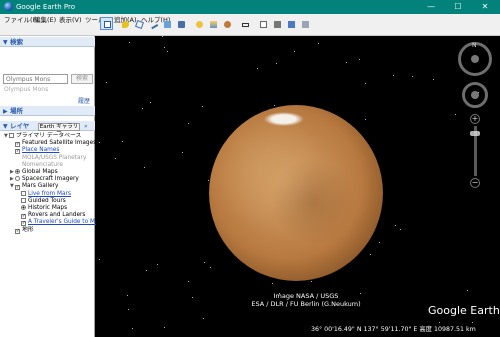 The height and width of the screenshot is (337, 500). What do you see at coordinates (66, 222) in the screenshot?
I see `layer-label: A Traveler's Guide to Mars` at bounding box center [66, 222].